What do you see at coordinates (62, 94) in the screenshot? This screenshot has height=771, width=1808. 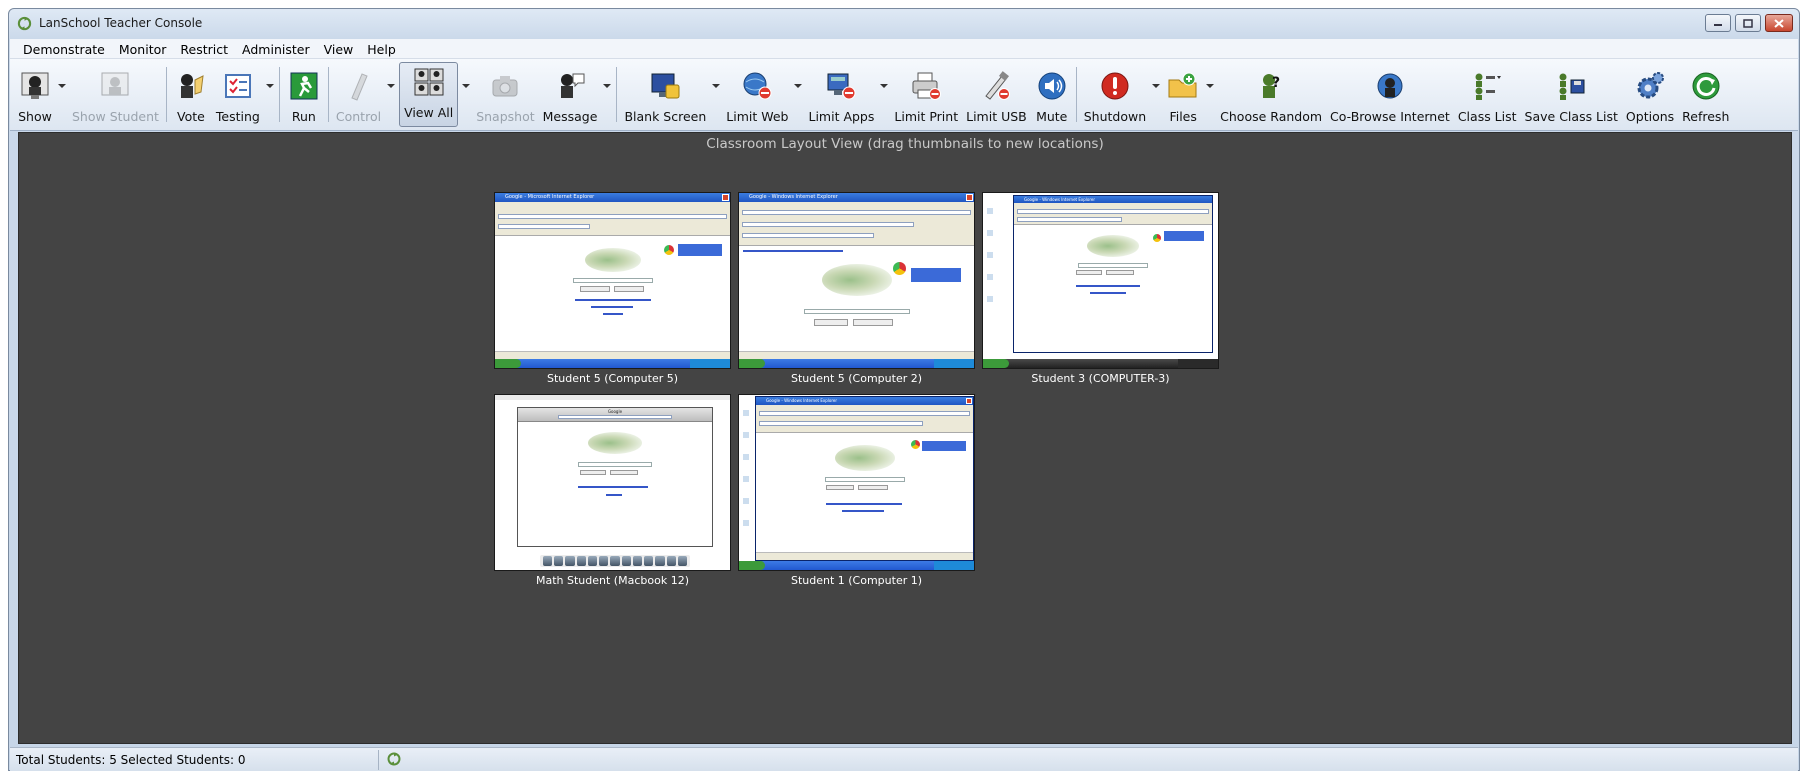 I see `show-dropdown` at bounding box center [62, 94].